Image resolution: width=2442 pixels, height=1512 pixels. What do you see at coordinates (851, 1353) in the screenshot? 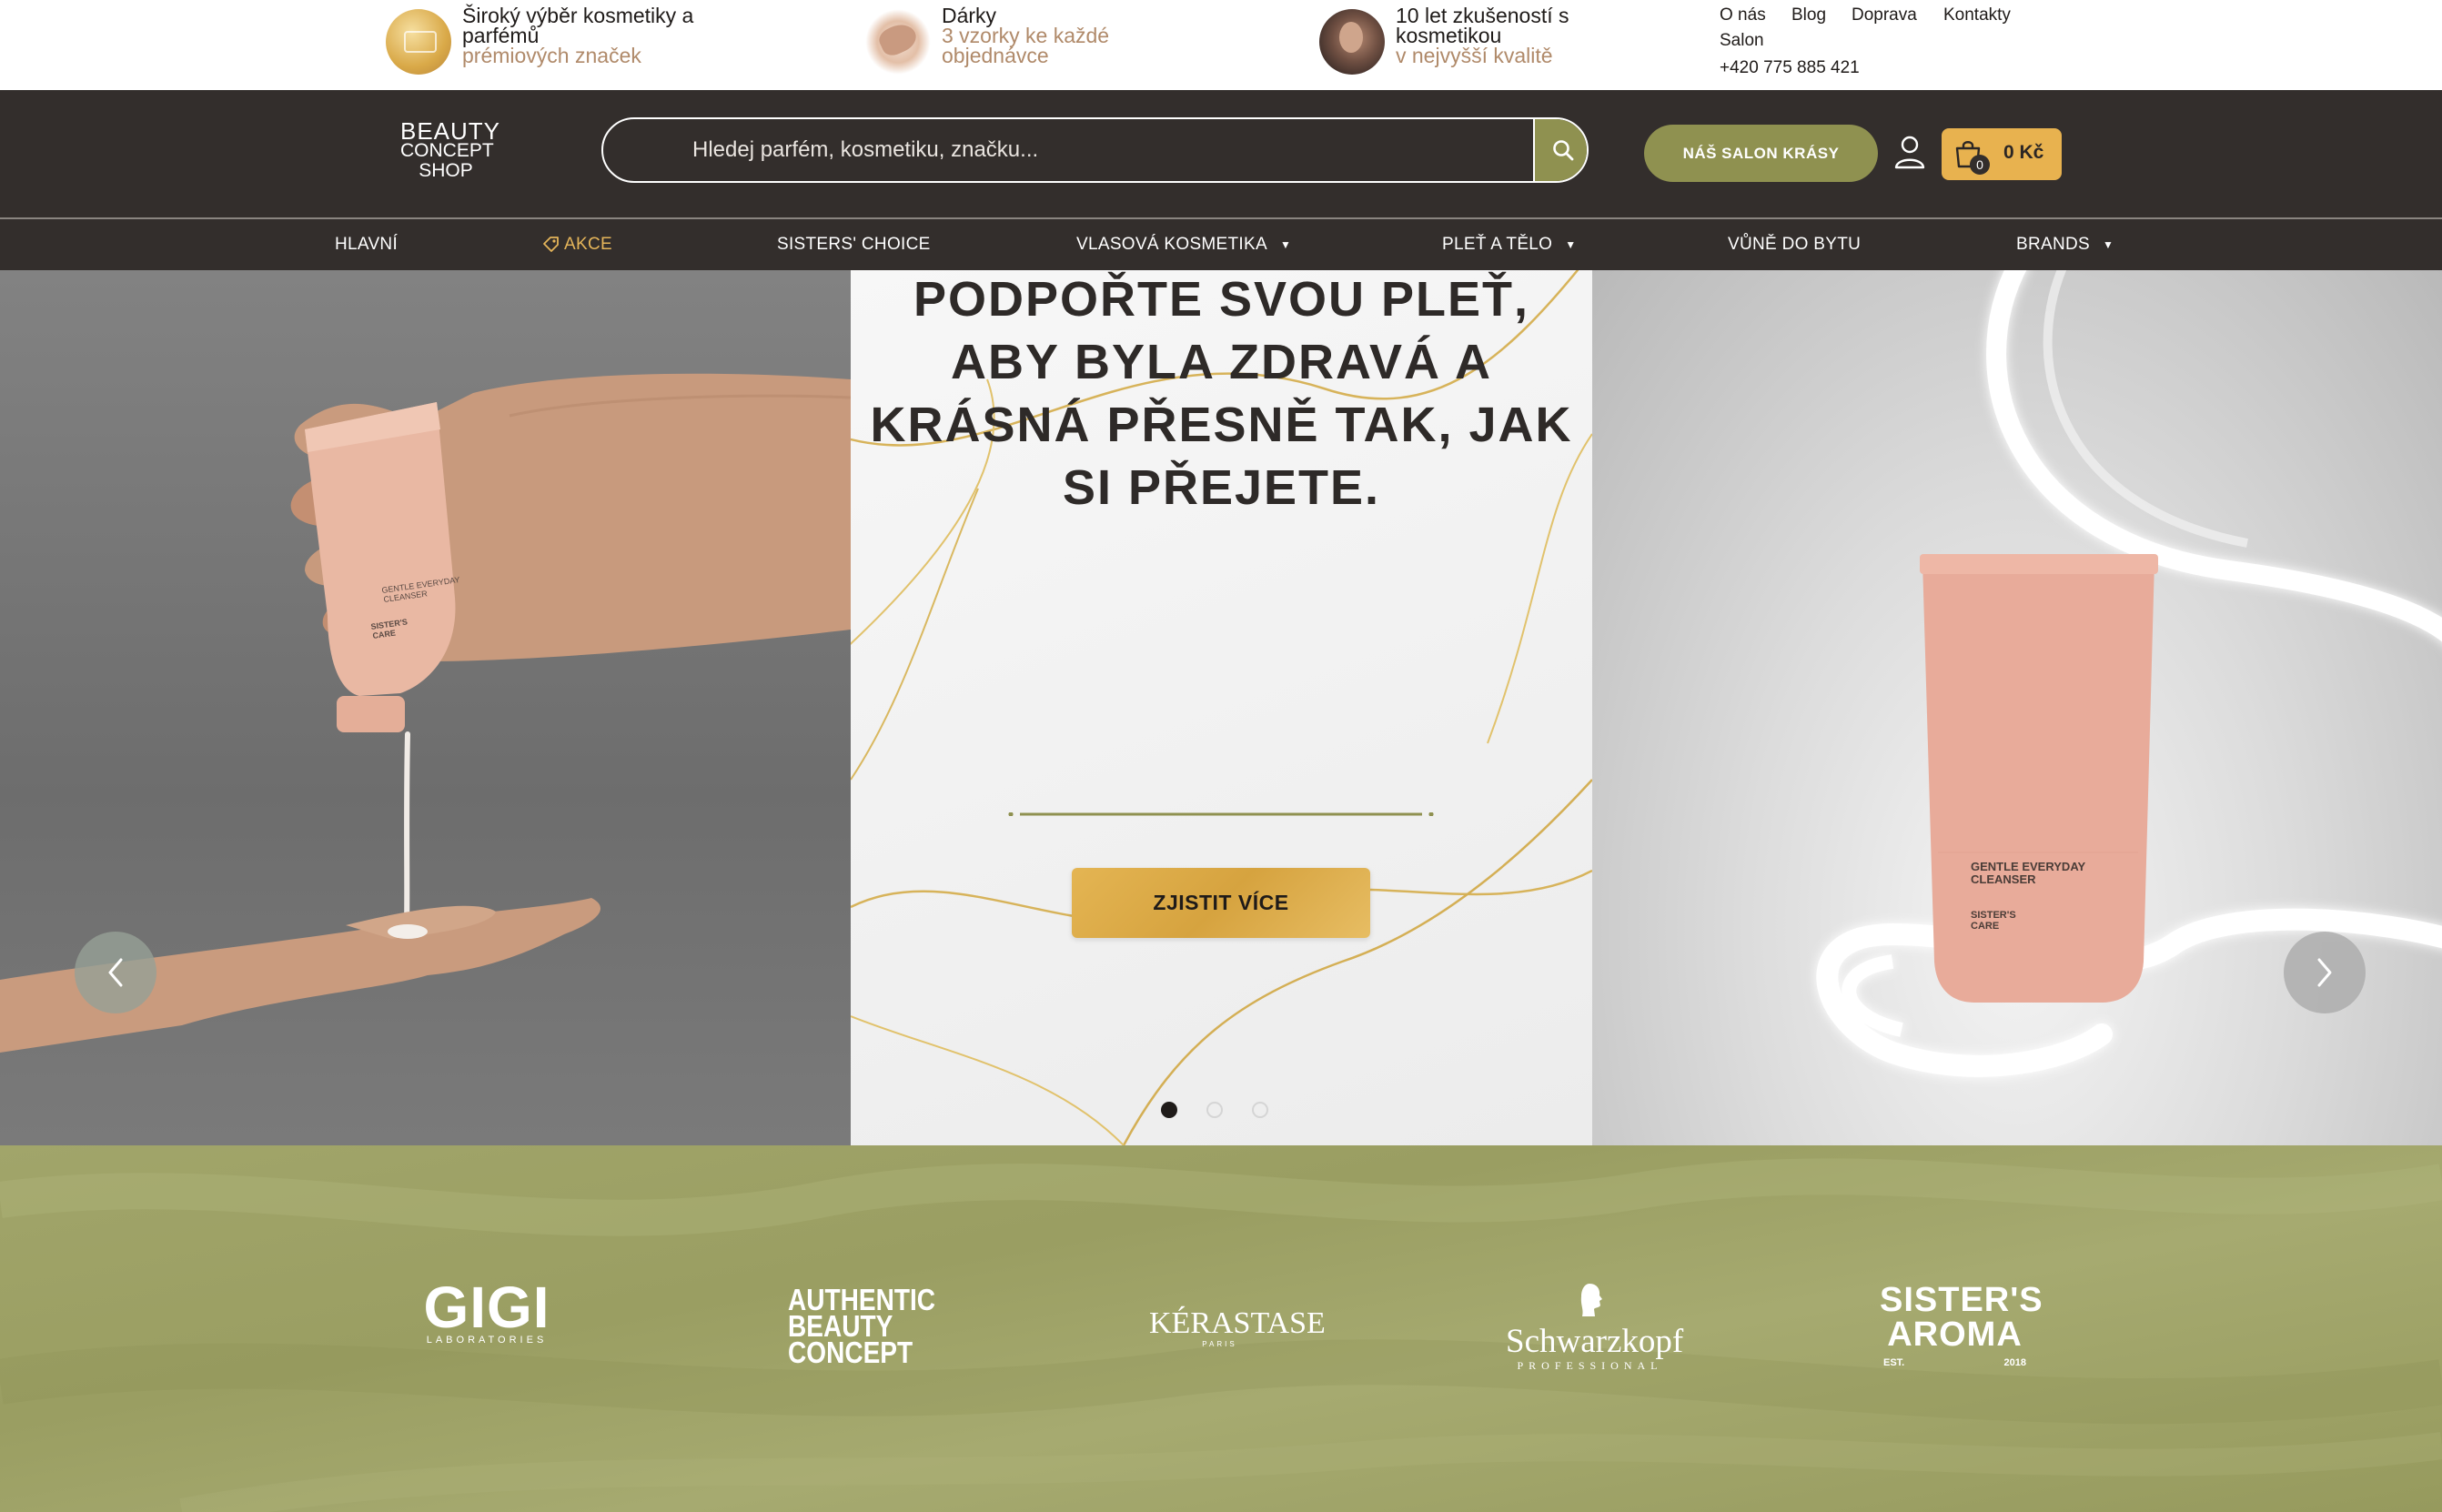
I see `brand-line: CONCEPT` at bounding box center [851, 1353].